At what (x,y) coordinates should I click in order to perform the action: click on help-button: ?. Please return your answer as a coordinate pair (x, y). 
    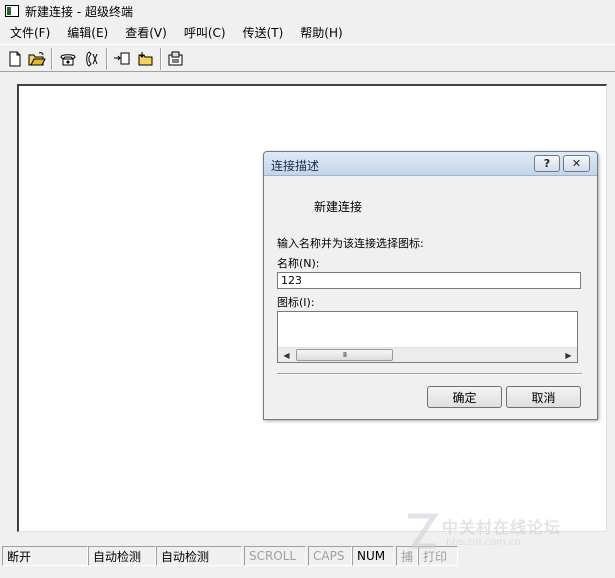
    Looking at the image, I should click on (547, 163).